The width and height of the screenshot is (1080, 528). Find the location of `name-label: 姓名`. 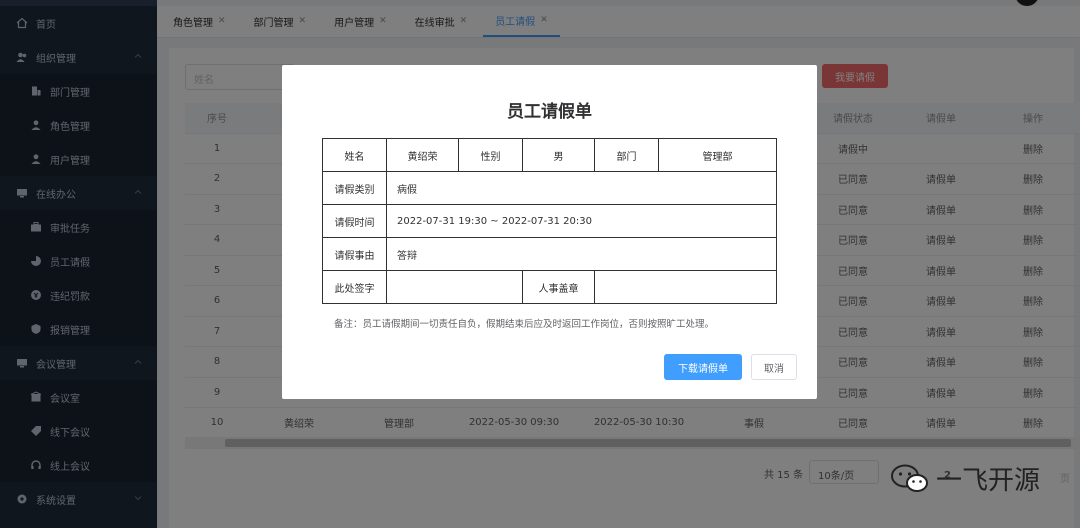

name-label: 姓名 is located at coordinates (354, 155).